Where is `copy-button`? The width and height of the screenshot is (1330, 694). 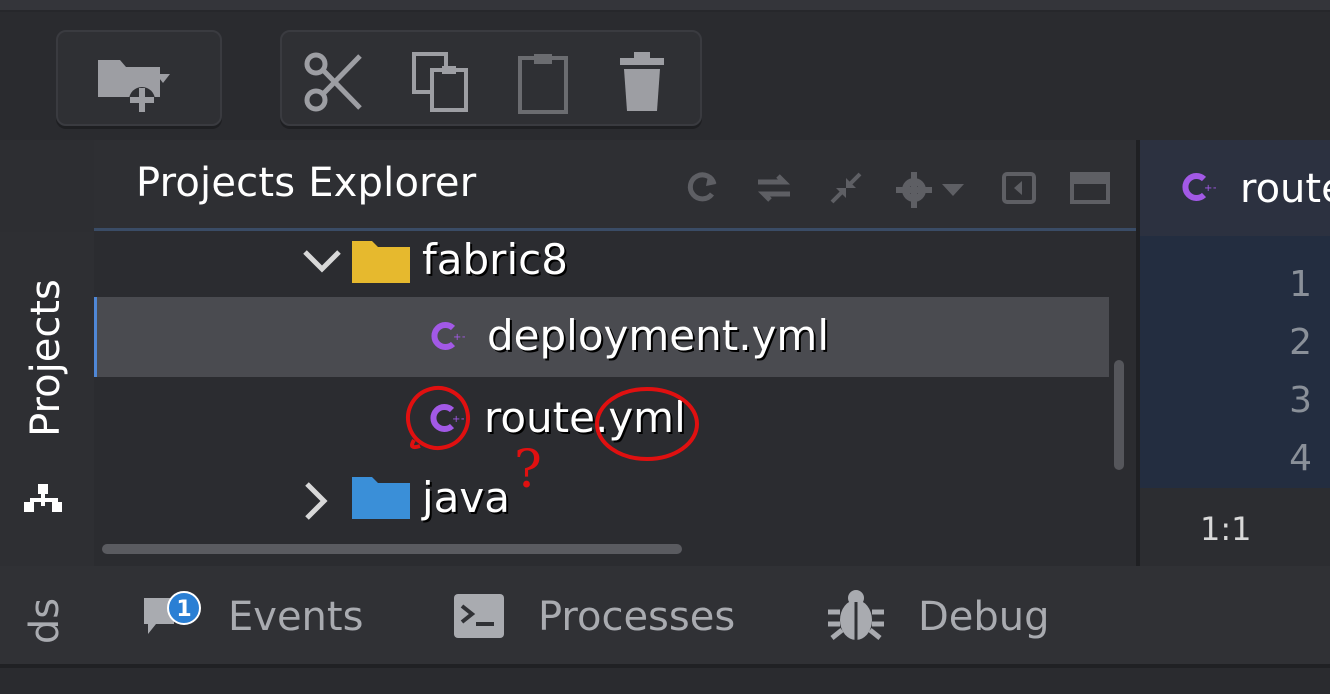 copy-button is located at coordinates (442, 82).